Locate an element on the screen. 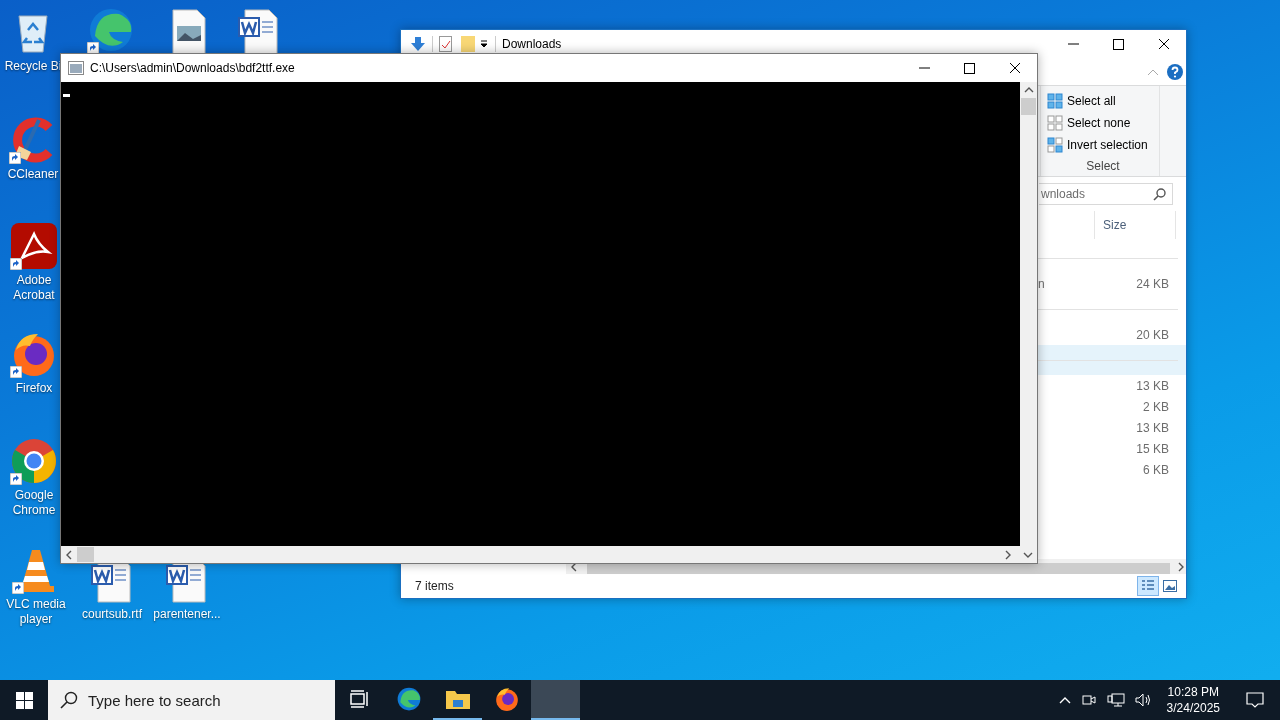 This screenshot has height=720, width=1280. network-icon is located at coordinates (1115, 700).